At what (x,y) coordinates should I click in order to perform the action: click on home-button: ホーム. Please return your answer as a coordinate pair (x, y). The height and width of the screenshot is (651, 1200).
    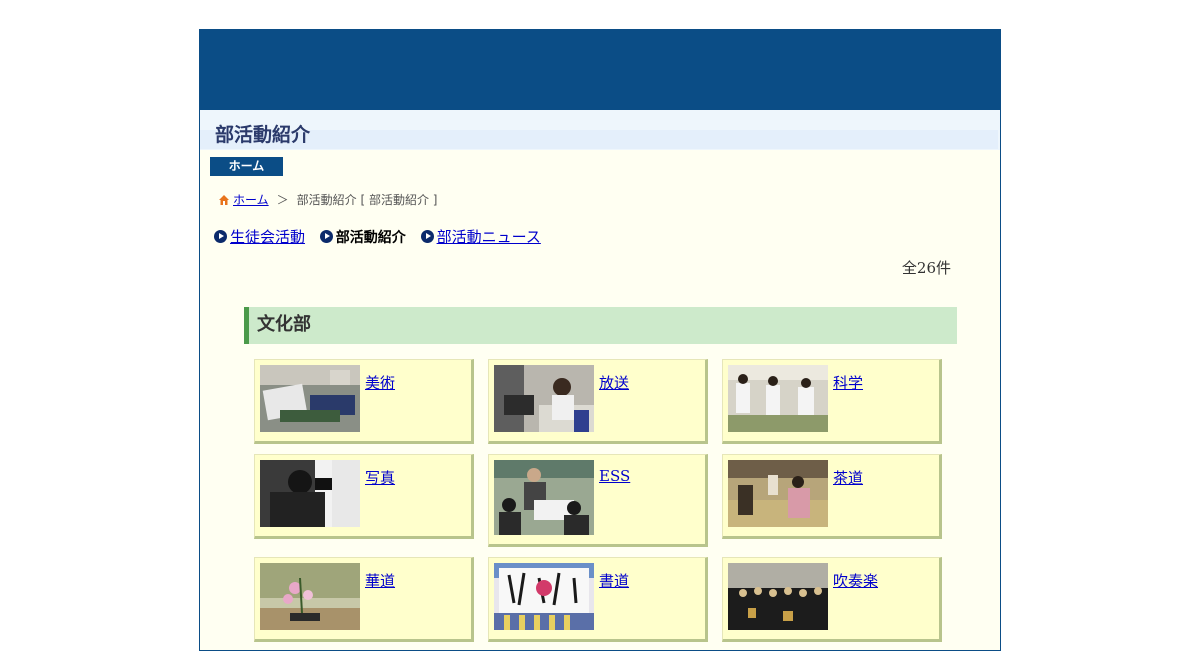
    Looking at the image, I should click on (246, 166).